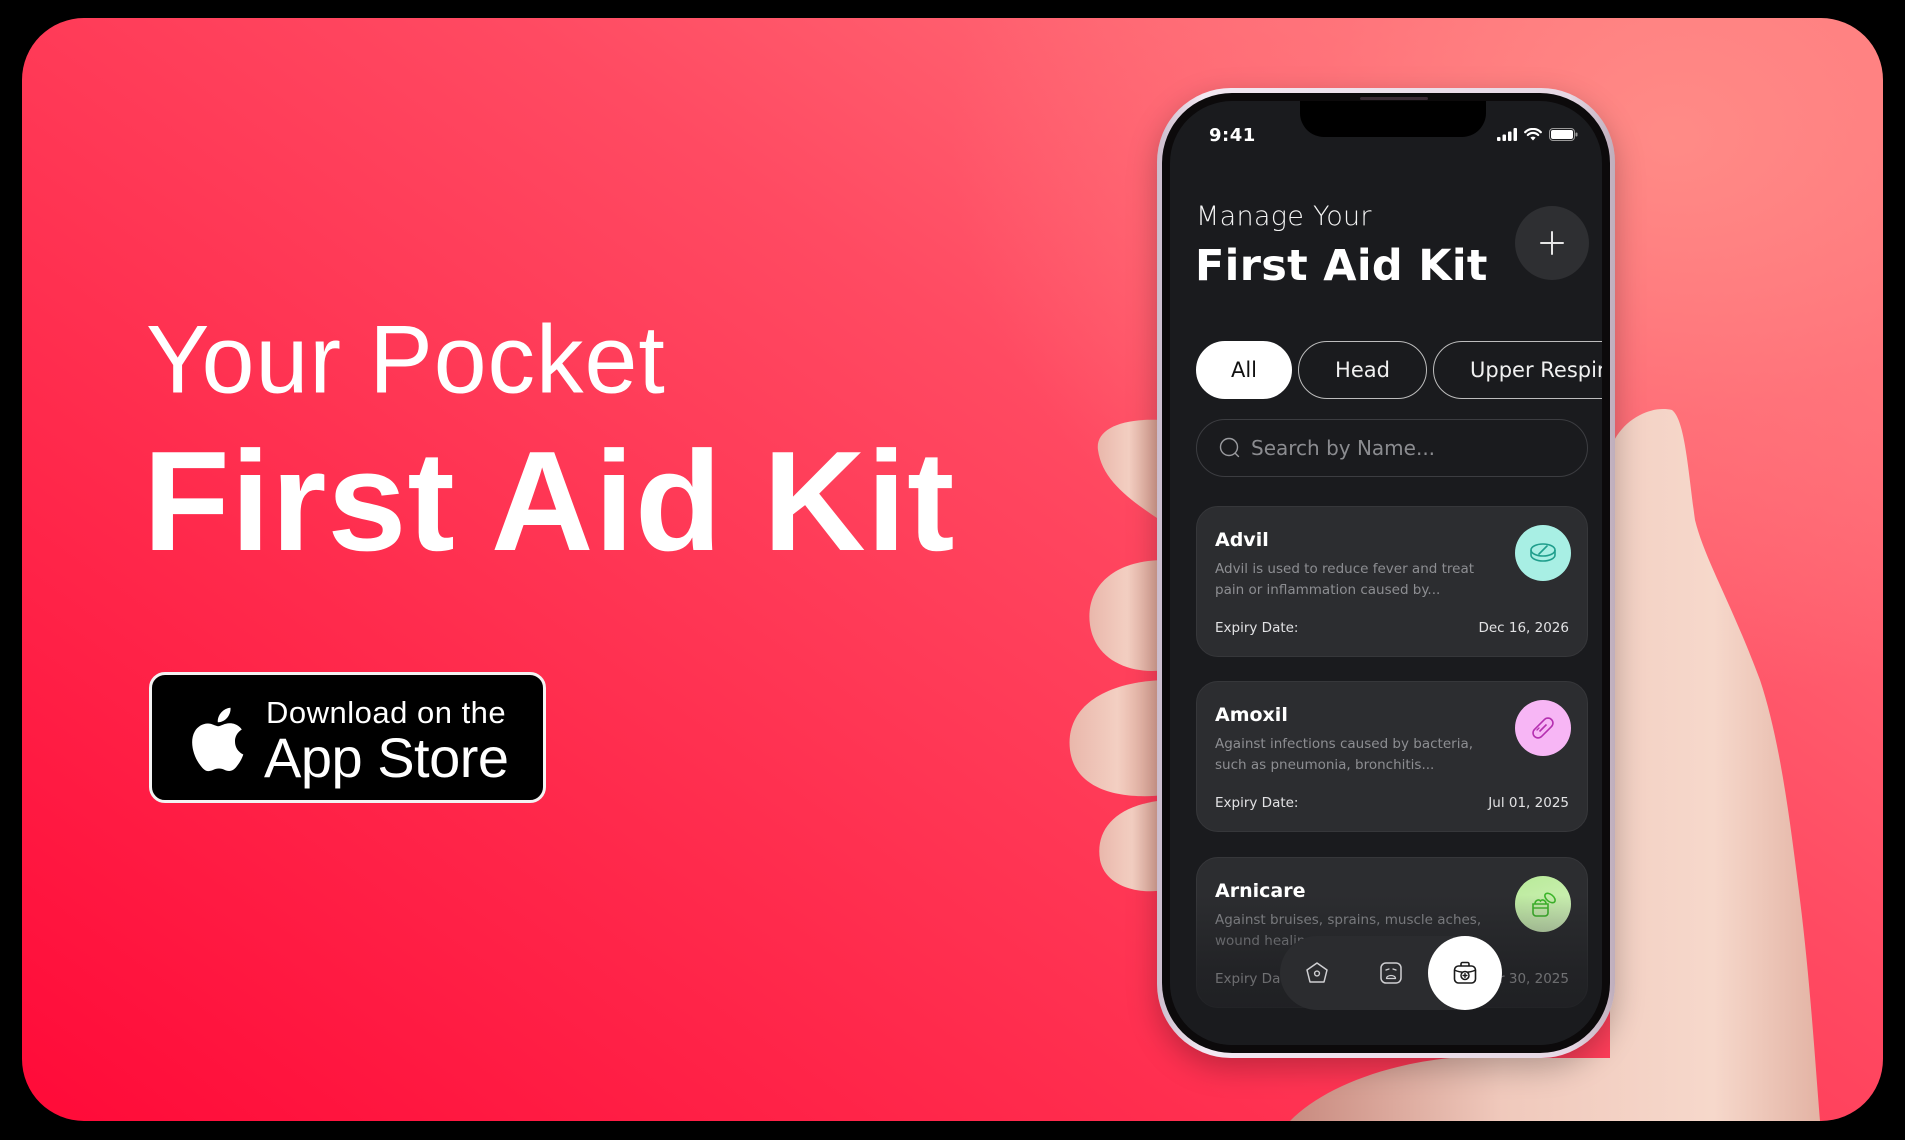 The height and width of the screenshot is (1140, 1905). Describe the element at coordinates (1251, 715) in the screenshot. I see `medicine-name: Amoxil` at that location.